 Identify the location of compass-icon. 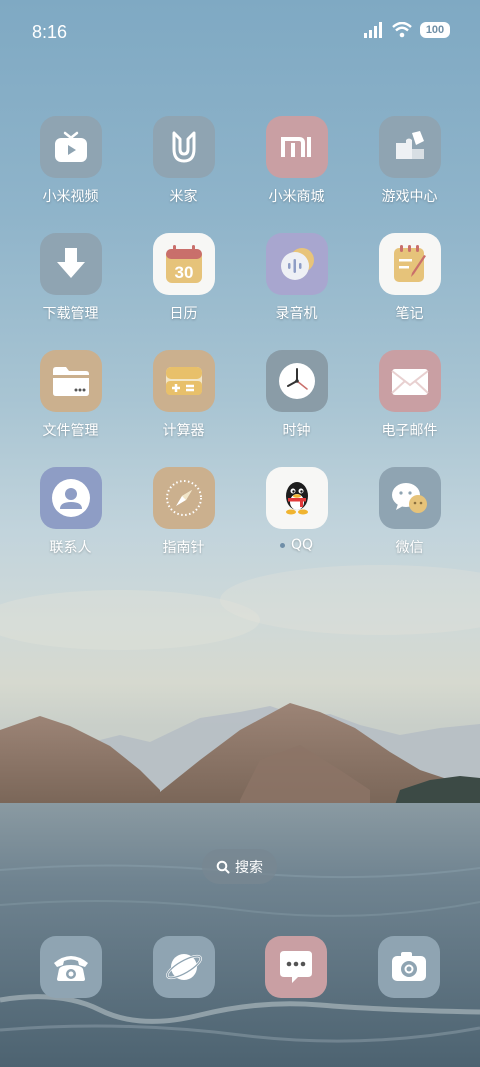
(183, 498).